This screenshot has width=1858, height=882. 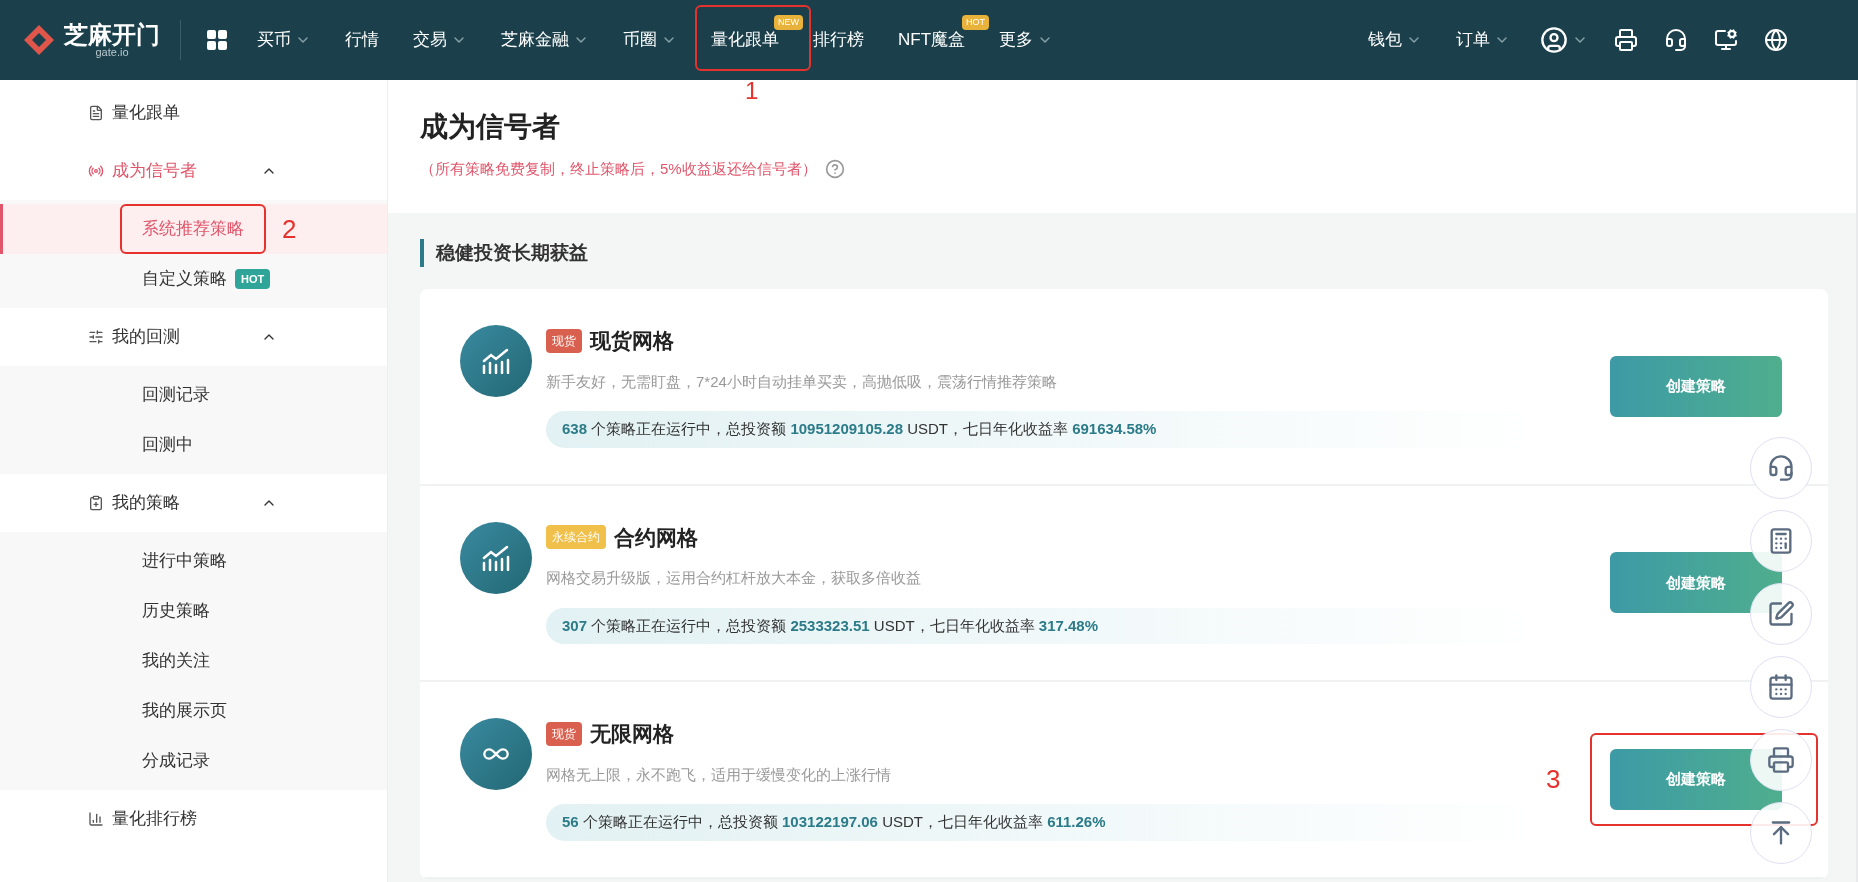 What do you see at coordinates (788, 23) in the screenshot?
I see `nav-badge: NEW` at bounding box center [788, 23].